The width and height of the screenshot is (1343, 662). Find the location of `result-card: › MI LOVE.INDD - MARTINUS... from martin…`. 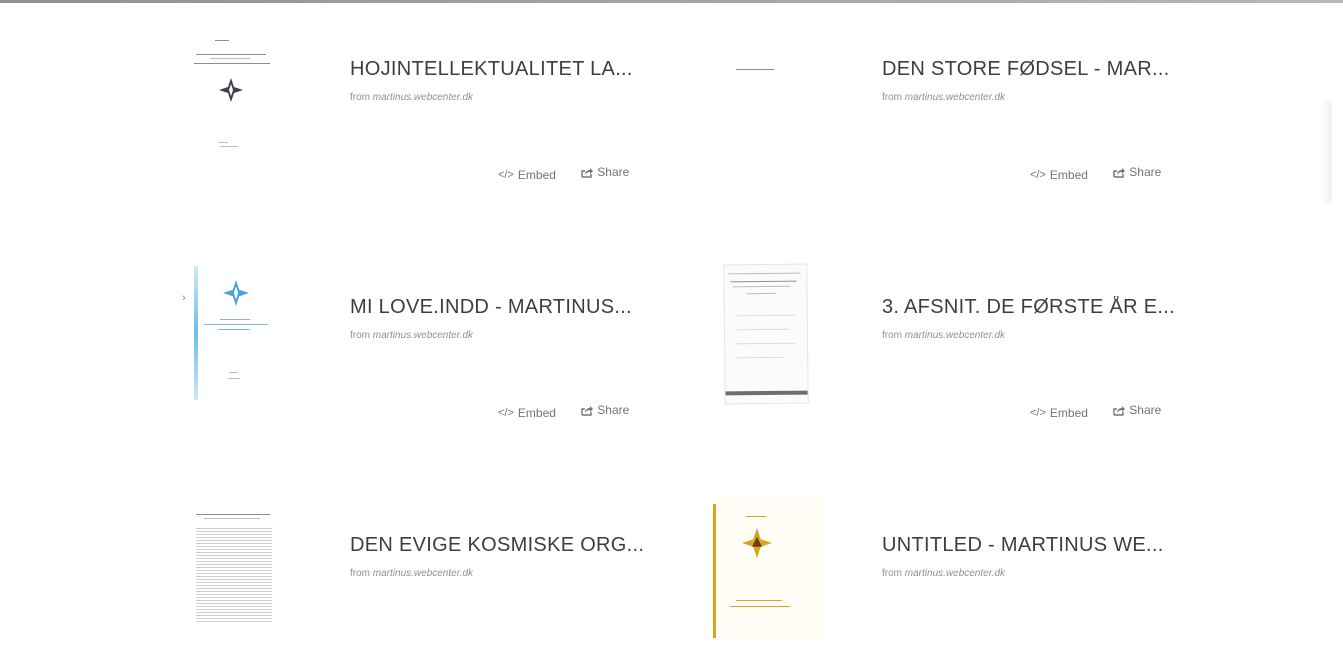

result-card: › MI LOVE.INDD - MARTINUS... from martin… is located at coordinates (421, 345).